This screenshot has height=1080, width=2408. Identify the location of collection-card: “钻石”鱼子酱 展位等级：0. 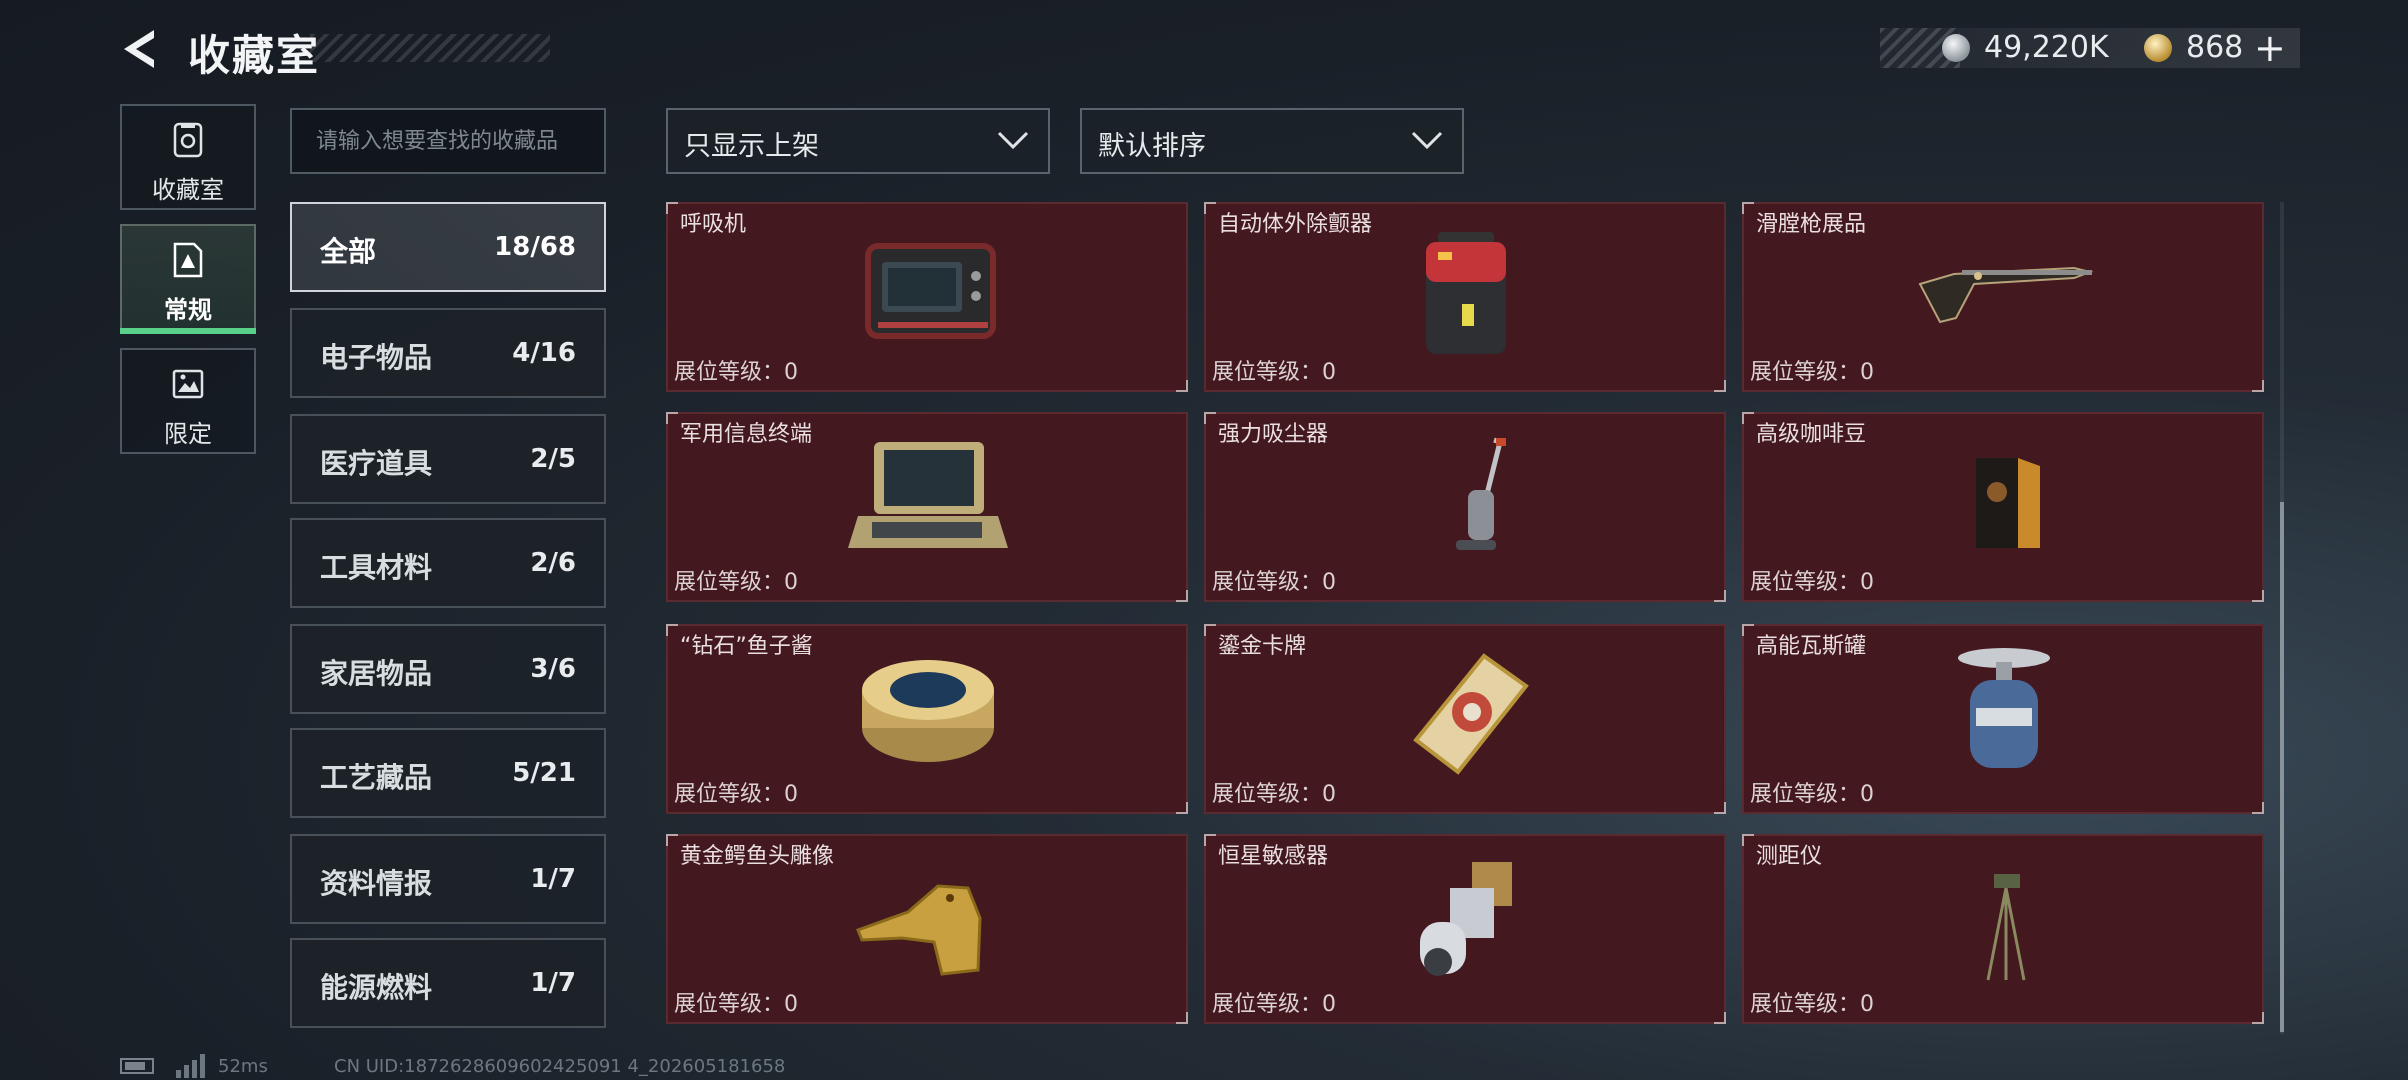
(927, 719).